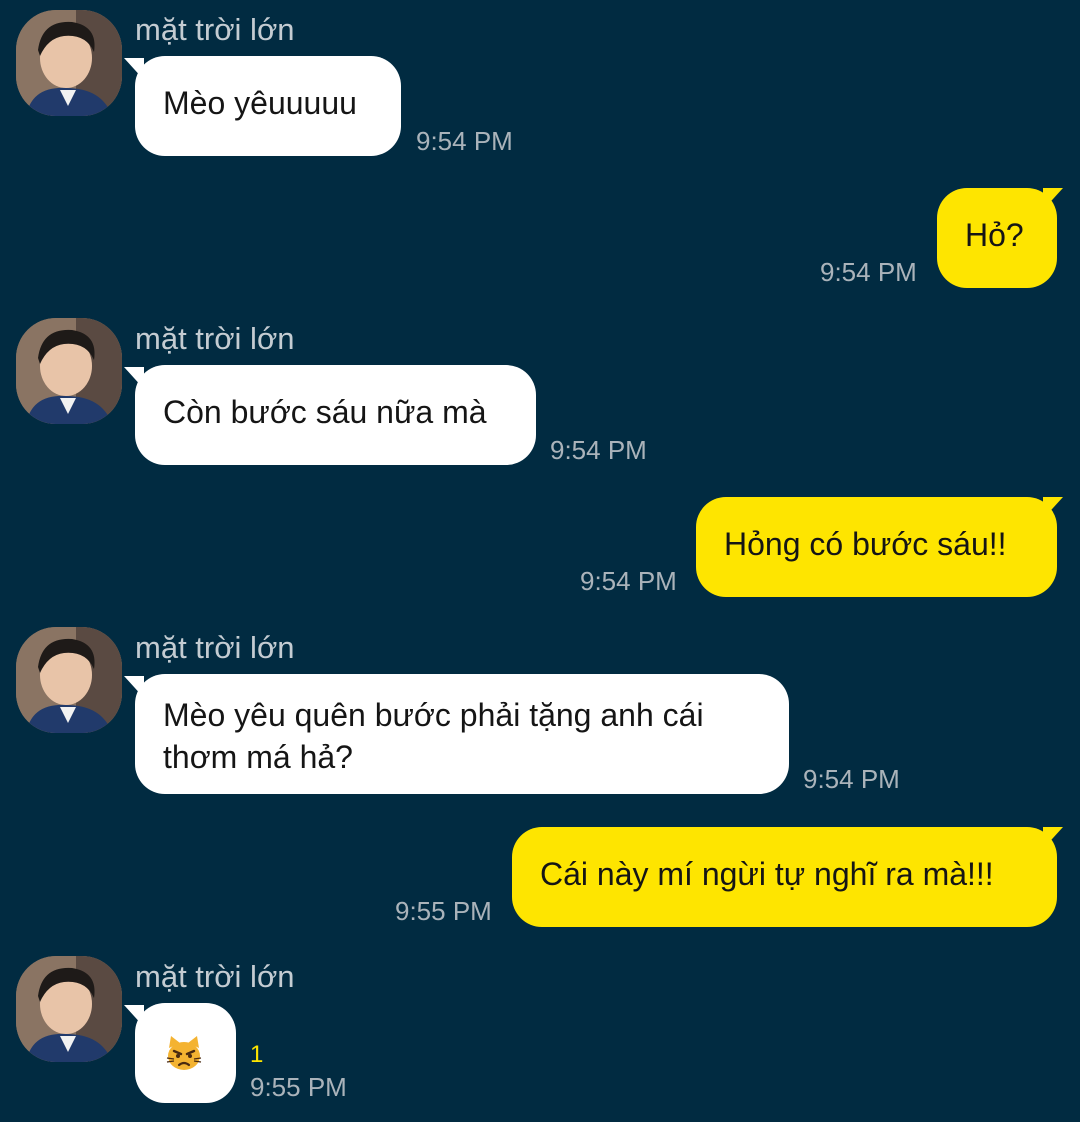 The height and width of the screenshot is (1122, 1080). What do you see at coordinates (258, 757) in the screenshot?
I see `message-text-line: thơm má hả?` at bounding box center [258, 757].